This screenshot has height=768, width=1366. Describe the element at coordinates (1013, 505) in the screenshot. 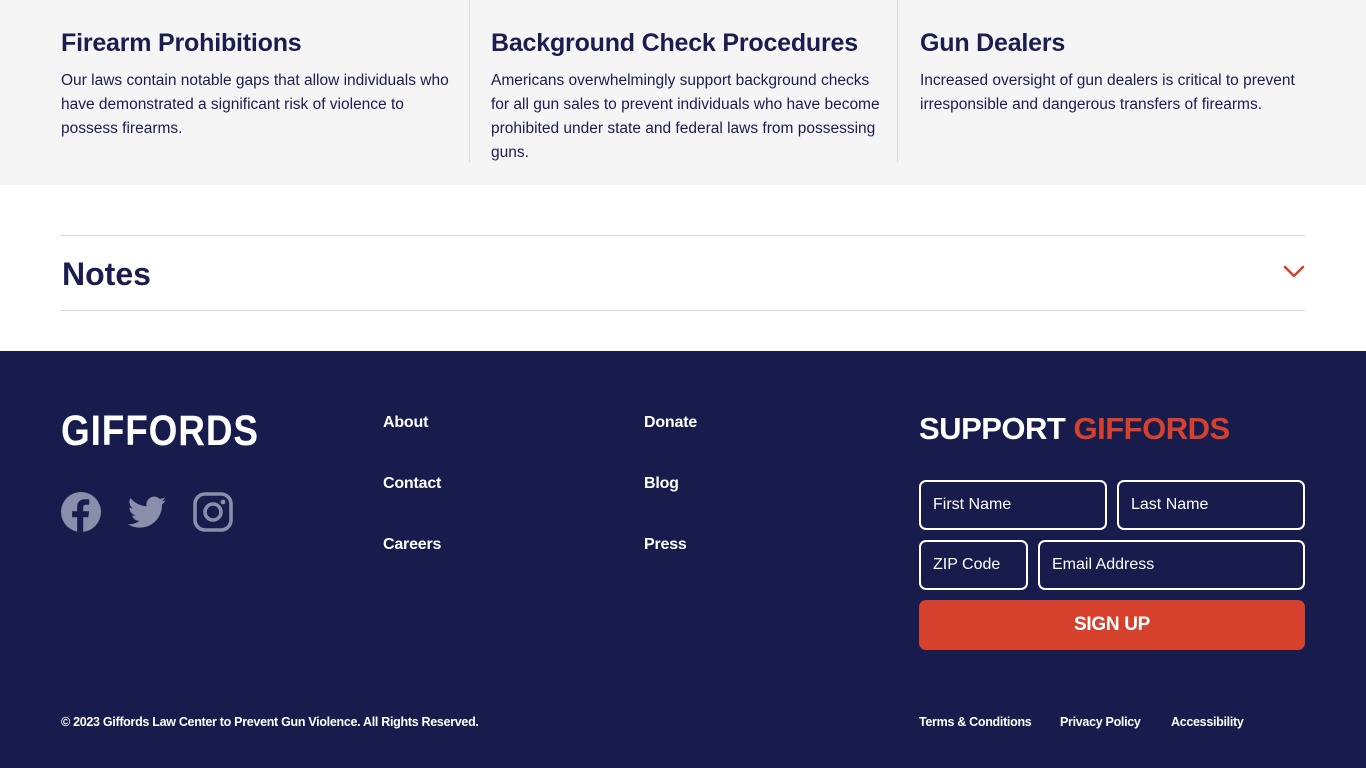

I see `first-name-input` at that location.